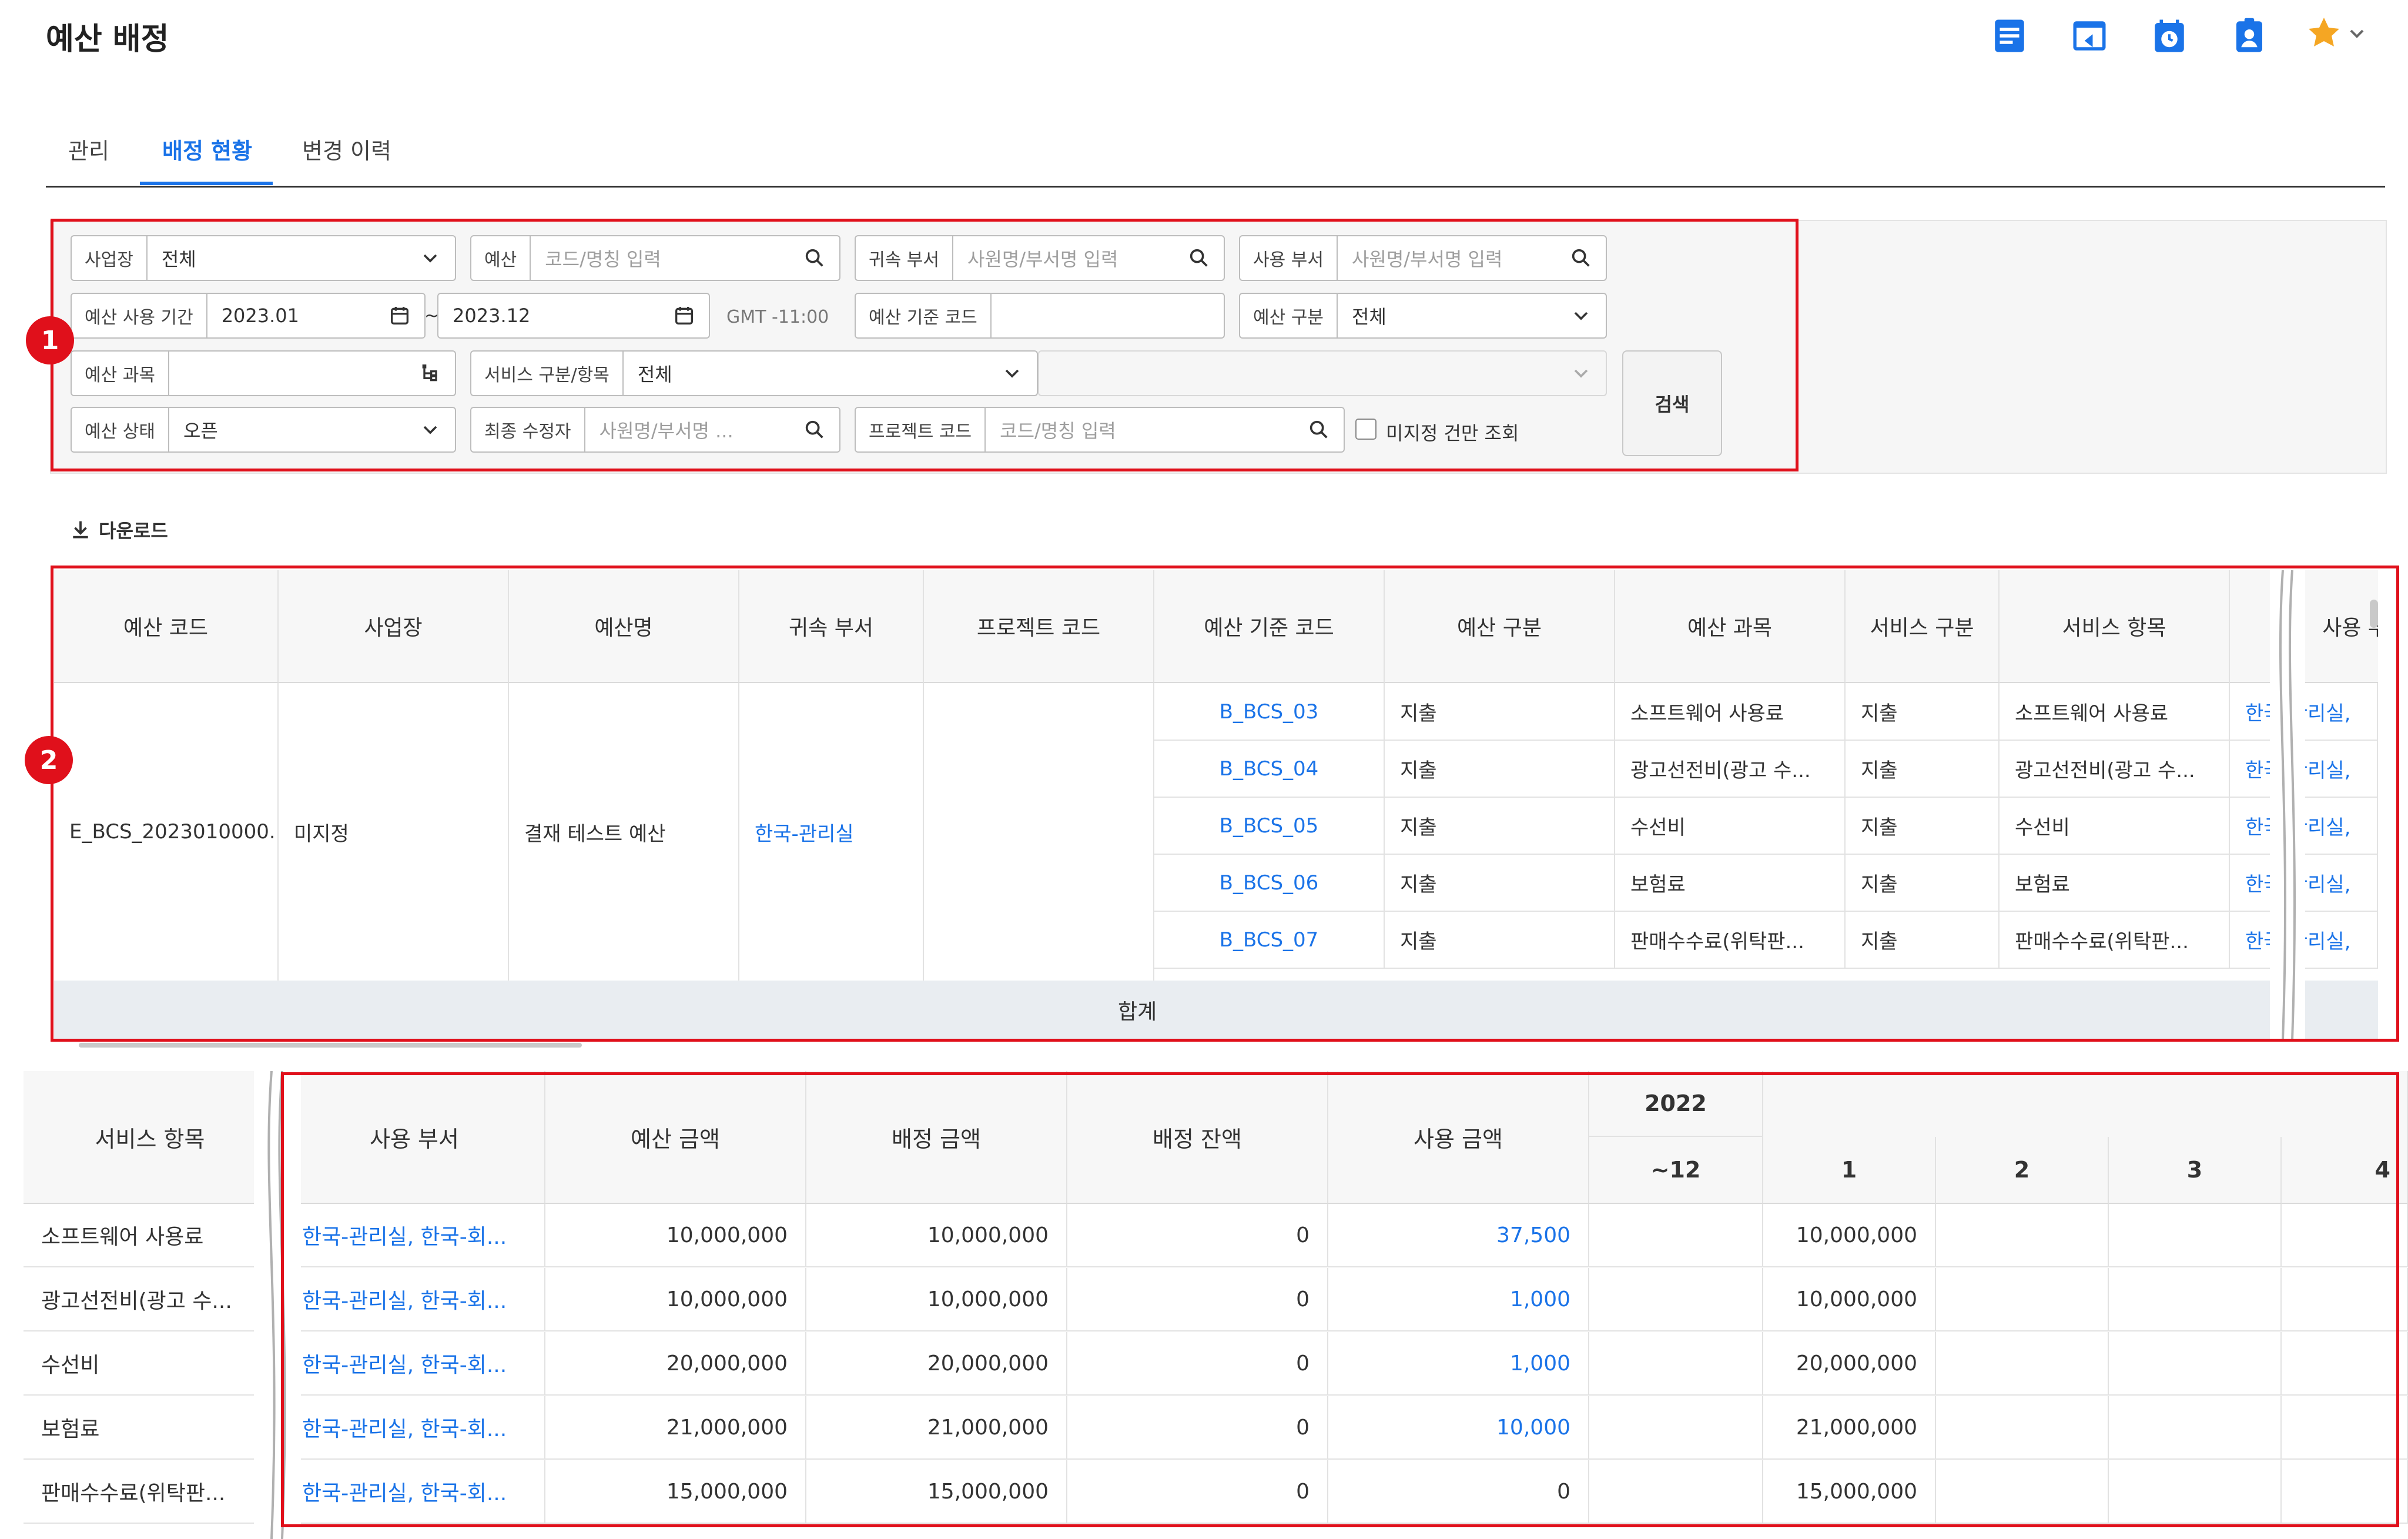 The height and width of the screenshot is (1539, 2408). I want to click on annotation-badge-2: 2, so click(49, 760).